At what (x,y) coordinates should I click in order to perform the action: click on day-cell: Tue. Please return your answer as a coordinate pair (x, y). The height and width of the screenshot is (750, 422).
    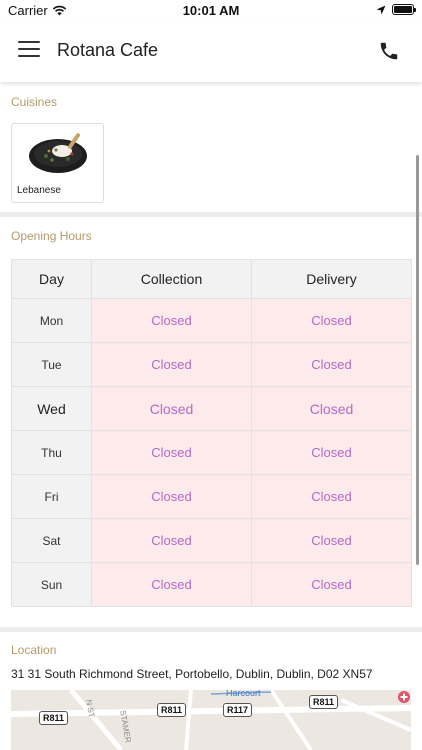
    Looking at the image, I should click on (51, 364).